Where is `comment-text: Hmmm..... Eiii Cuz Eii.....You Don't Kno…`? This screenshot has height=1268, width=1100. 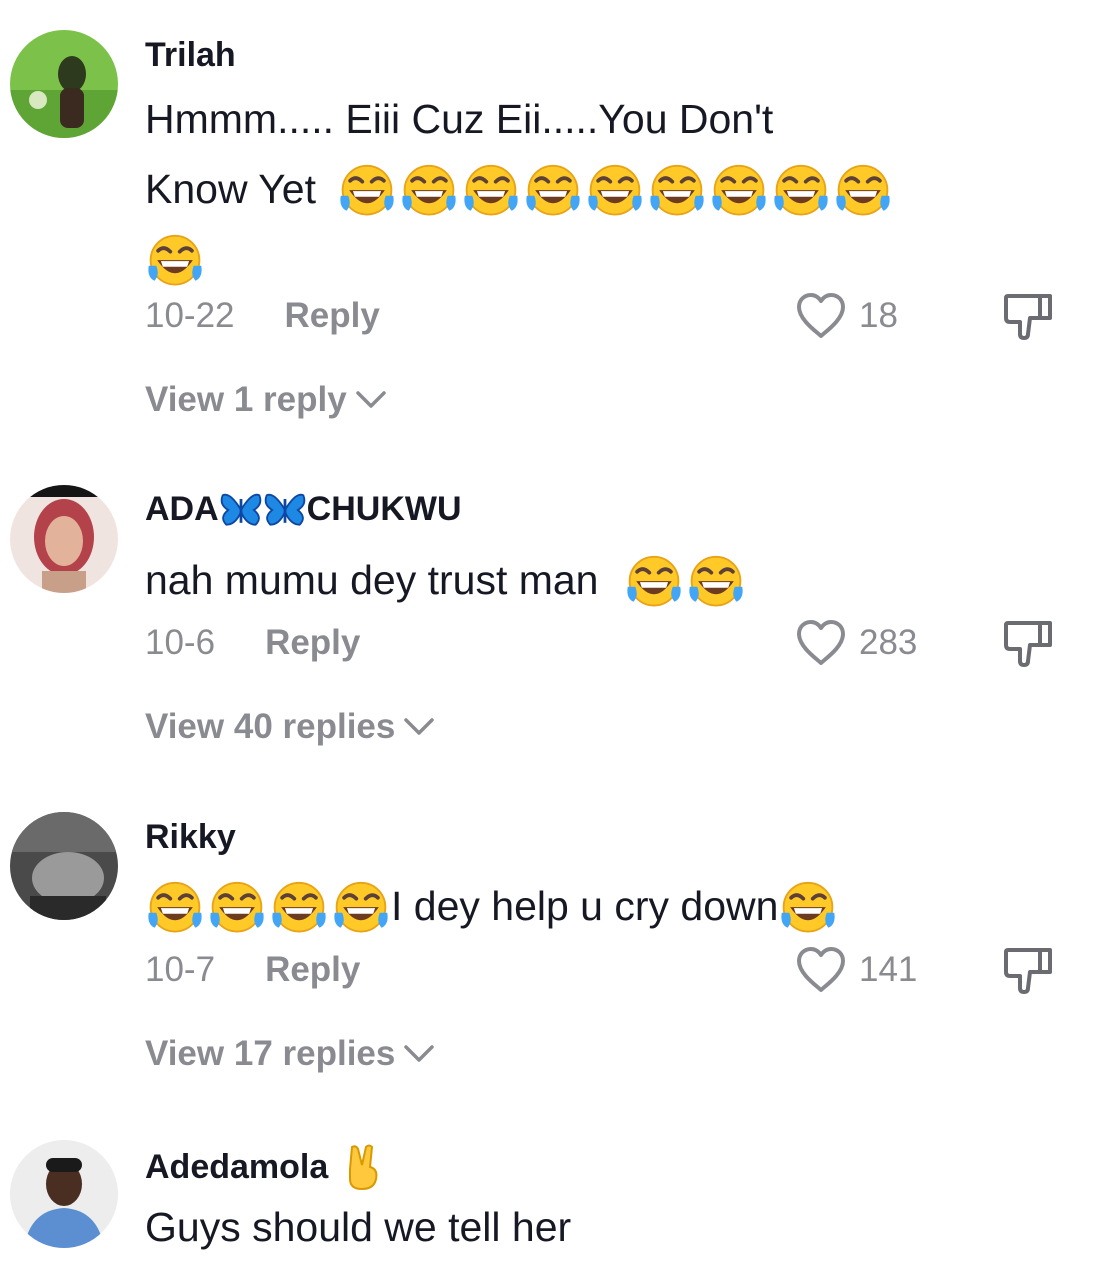 comment-text: Hmmm..... Eiii Cuz Eii.....You Don't Kno… is located at coordinates (545, 189).